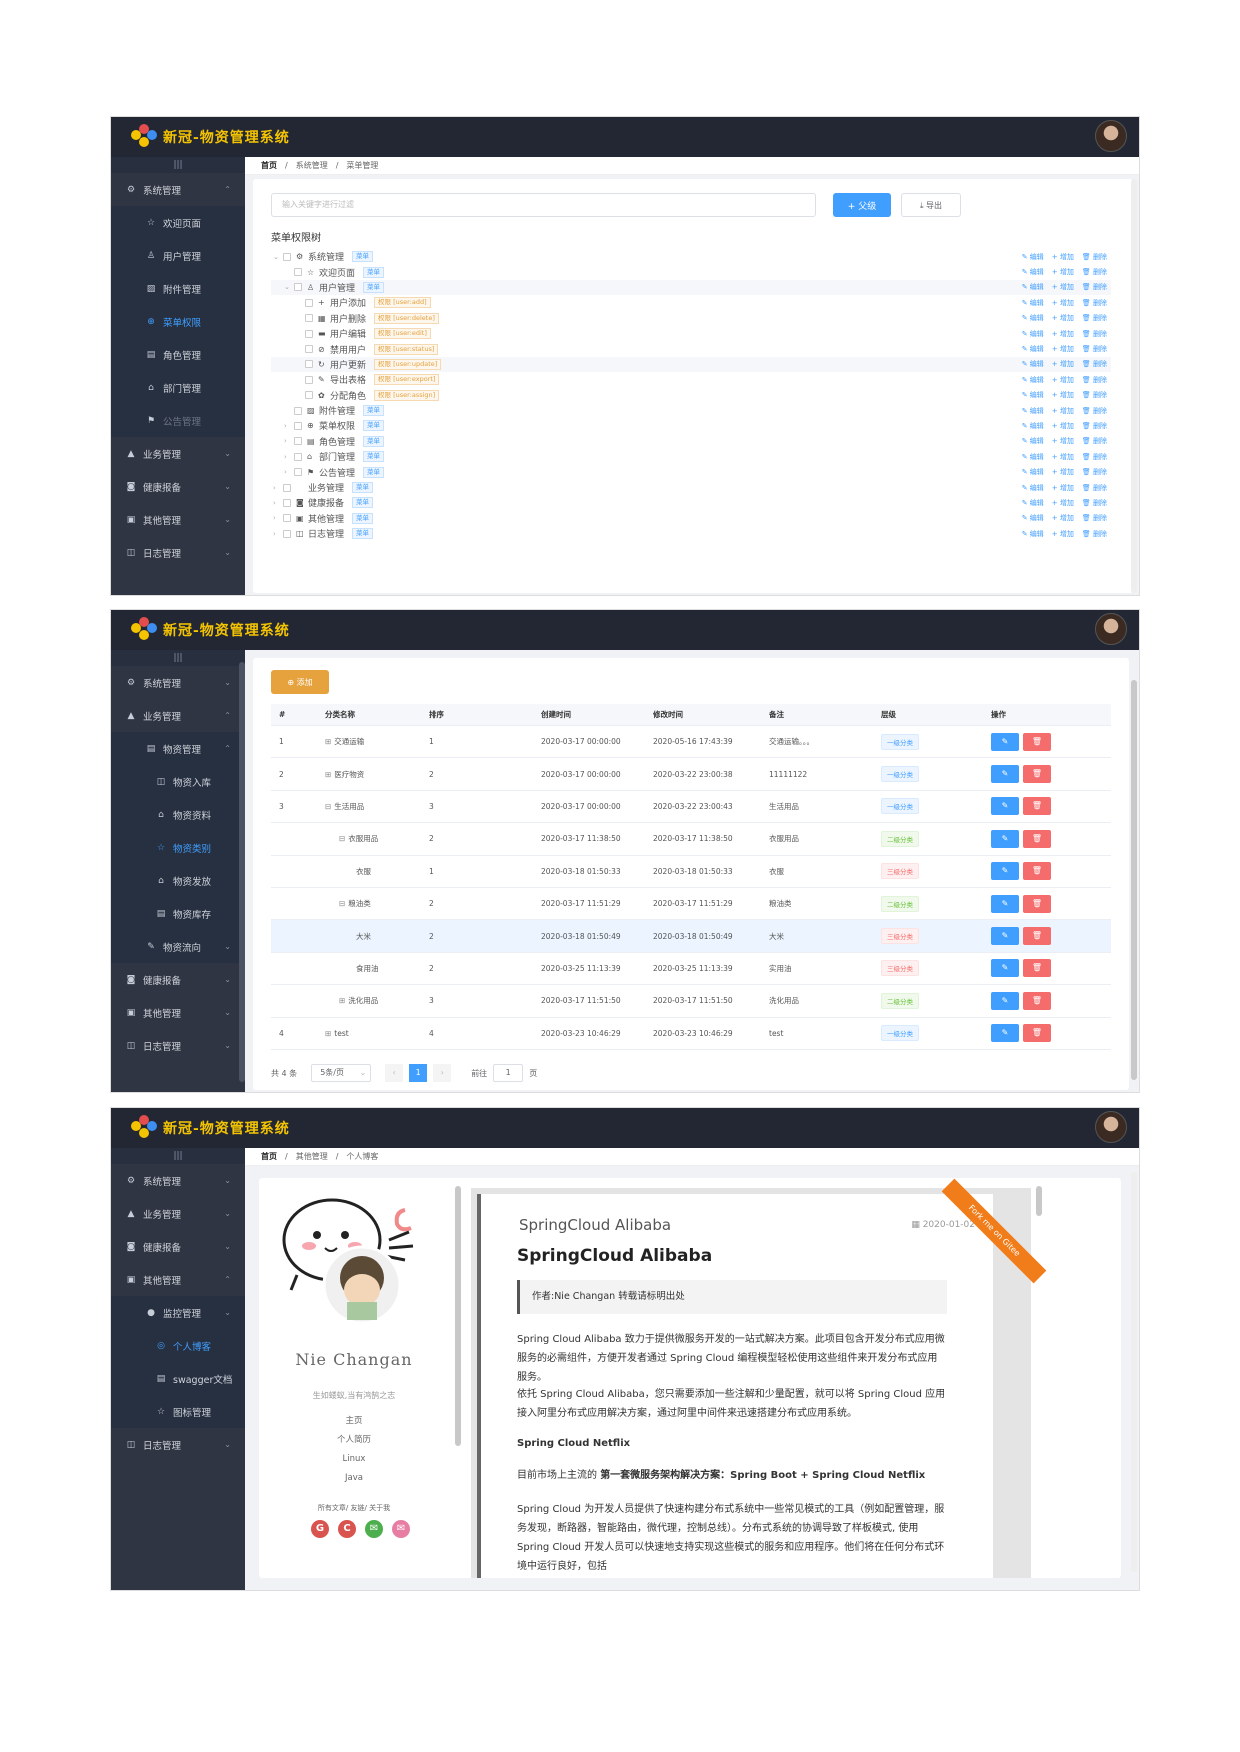  Describe the element at coordinates (347, 1529) in the screenshot. I see `csdn-icon: C` at that location.